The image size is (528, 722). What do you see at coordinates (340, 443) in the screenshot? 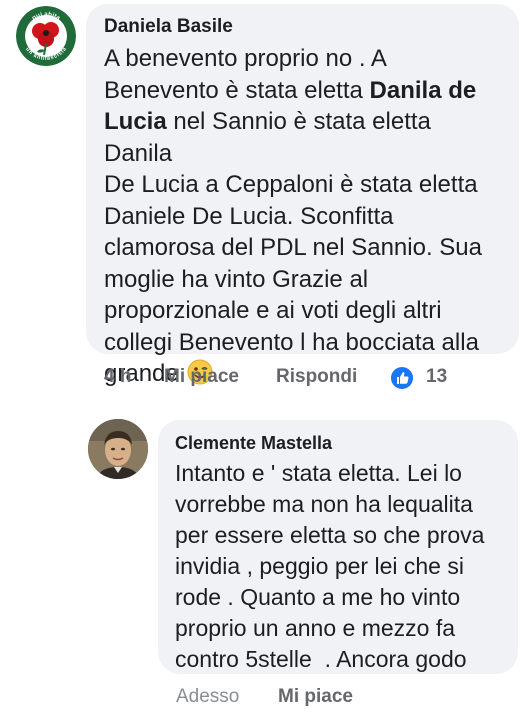
I see `reply-author-link: Clemente Mastella` at bounding box center [340, 443].